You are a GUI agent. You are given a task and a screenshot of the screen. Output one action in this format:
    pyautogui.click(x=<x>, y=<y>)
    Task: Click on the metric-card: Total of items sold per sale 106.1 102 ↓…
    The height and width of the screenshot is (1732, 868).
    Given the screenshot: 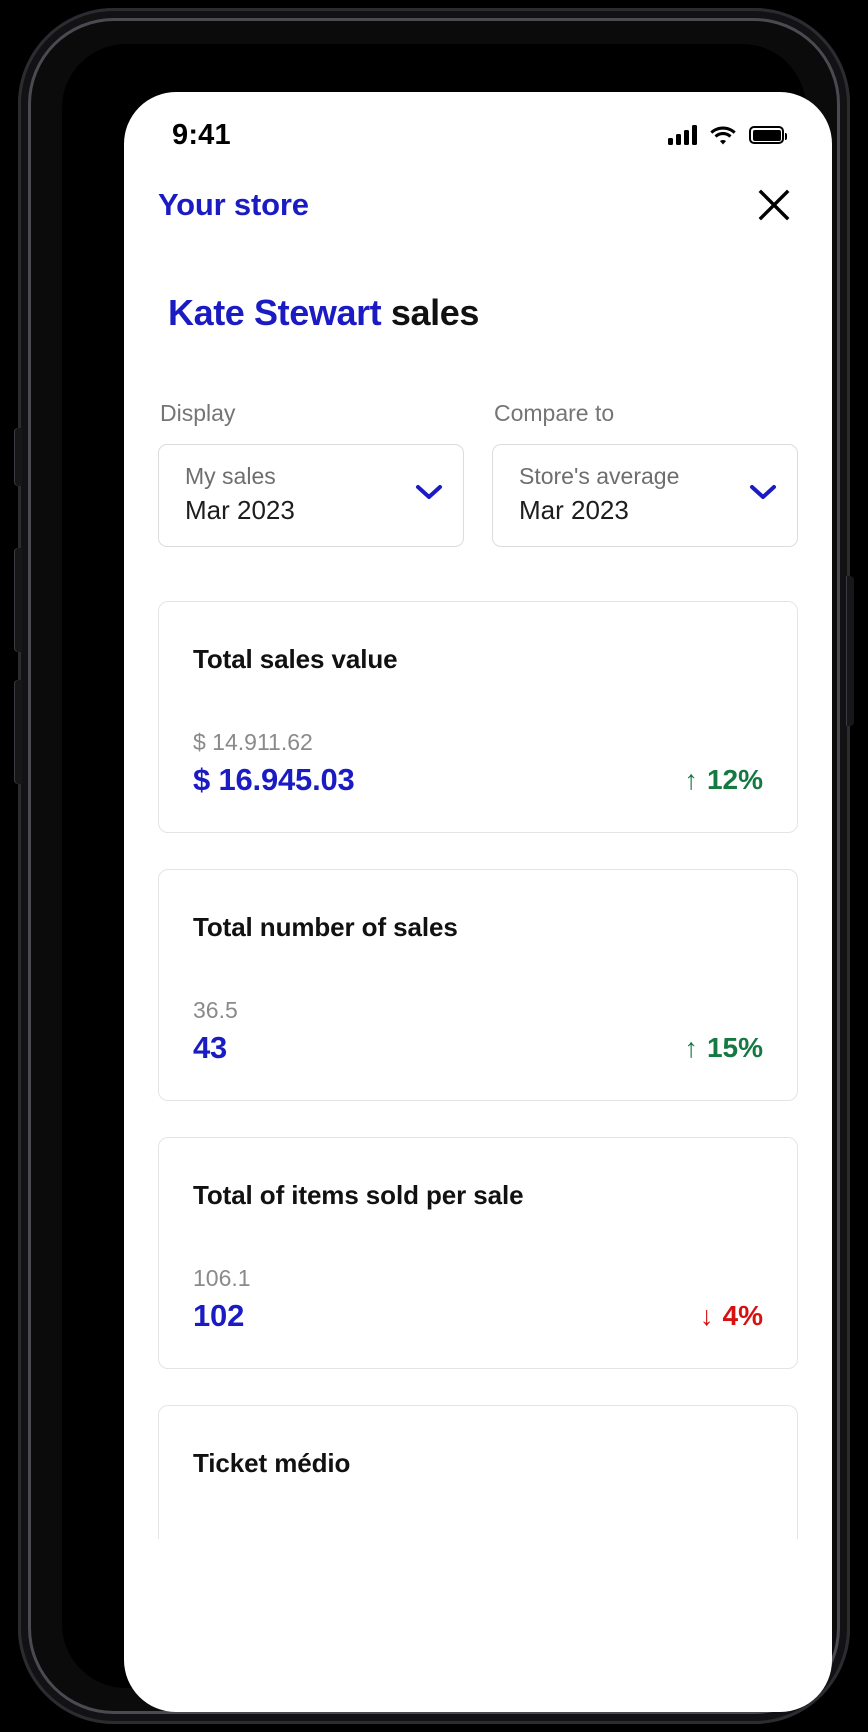 What is the action you would take?
    pyautogui.click(x=478, y=1253)
    